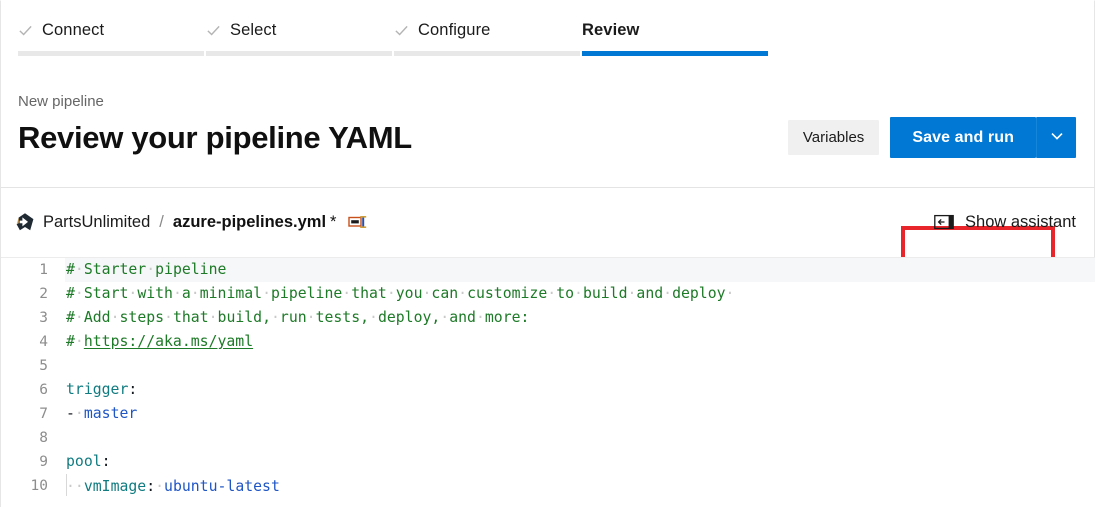 This screenshot has height=508, width=1095. What do you see at coordinates (944, 222) in the screenshot?
I see `show-panel-icon` at bounding box center [944, 222].